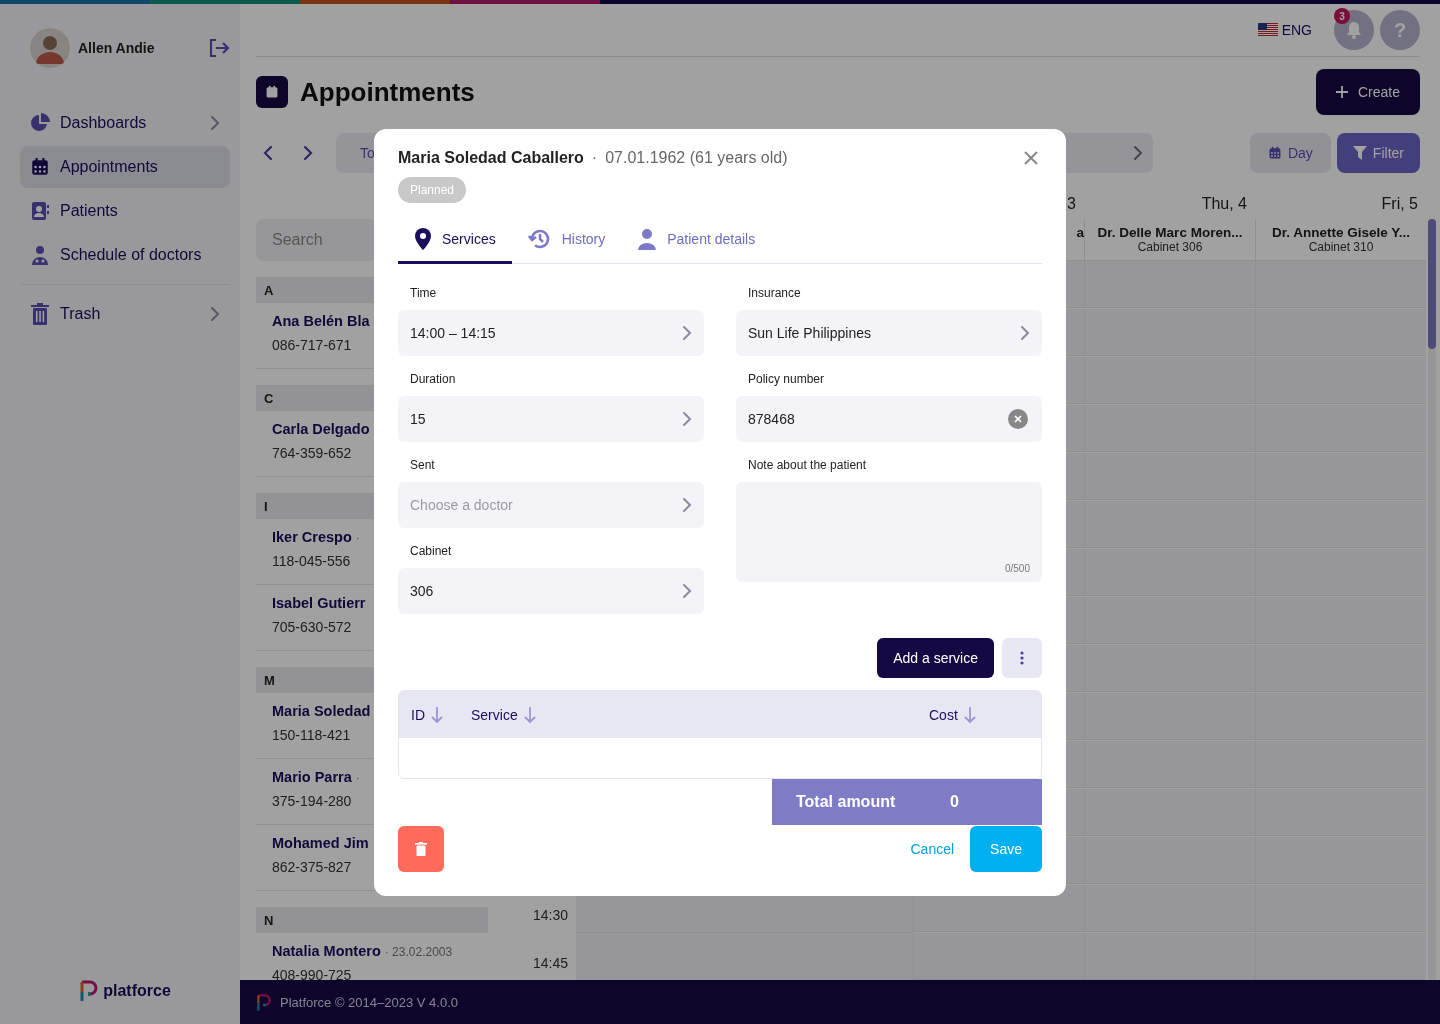  I want to click on patient-birth-date: · 23.02.2003, so click(418, 952).